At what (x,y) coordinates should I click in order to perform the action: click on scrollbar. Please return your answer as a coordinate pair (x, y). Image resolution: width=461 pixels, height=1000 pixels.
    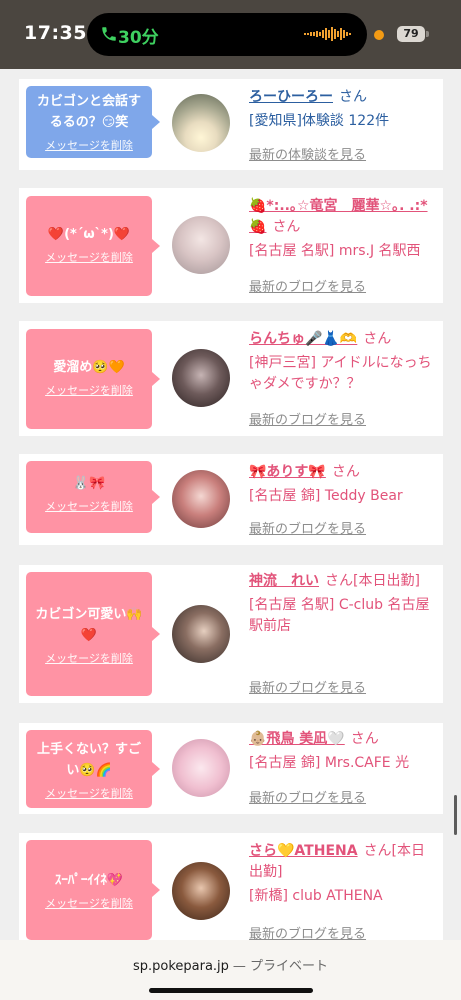
    Looking at the image, I should click on (455, 815).